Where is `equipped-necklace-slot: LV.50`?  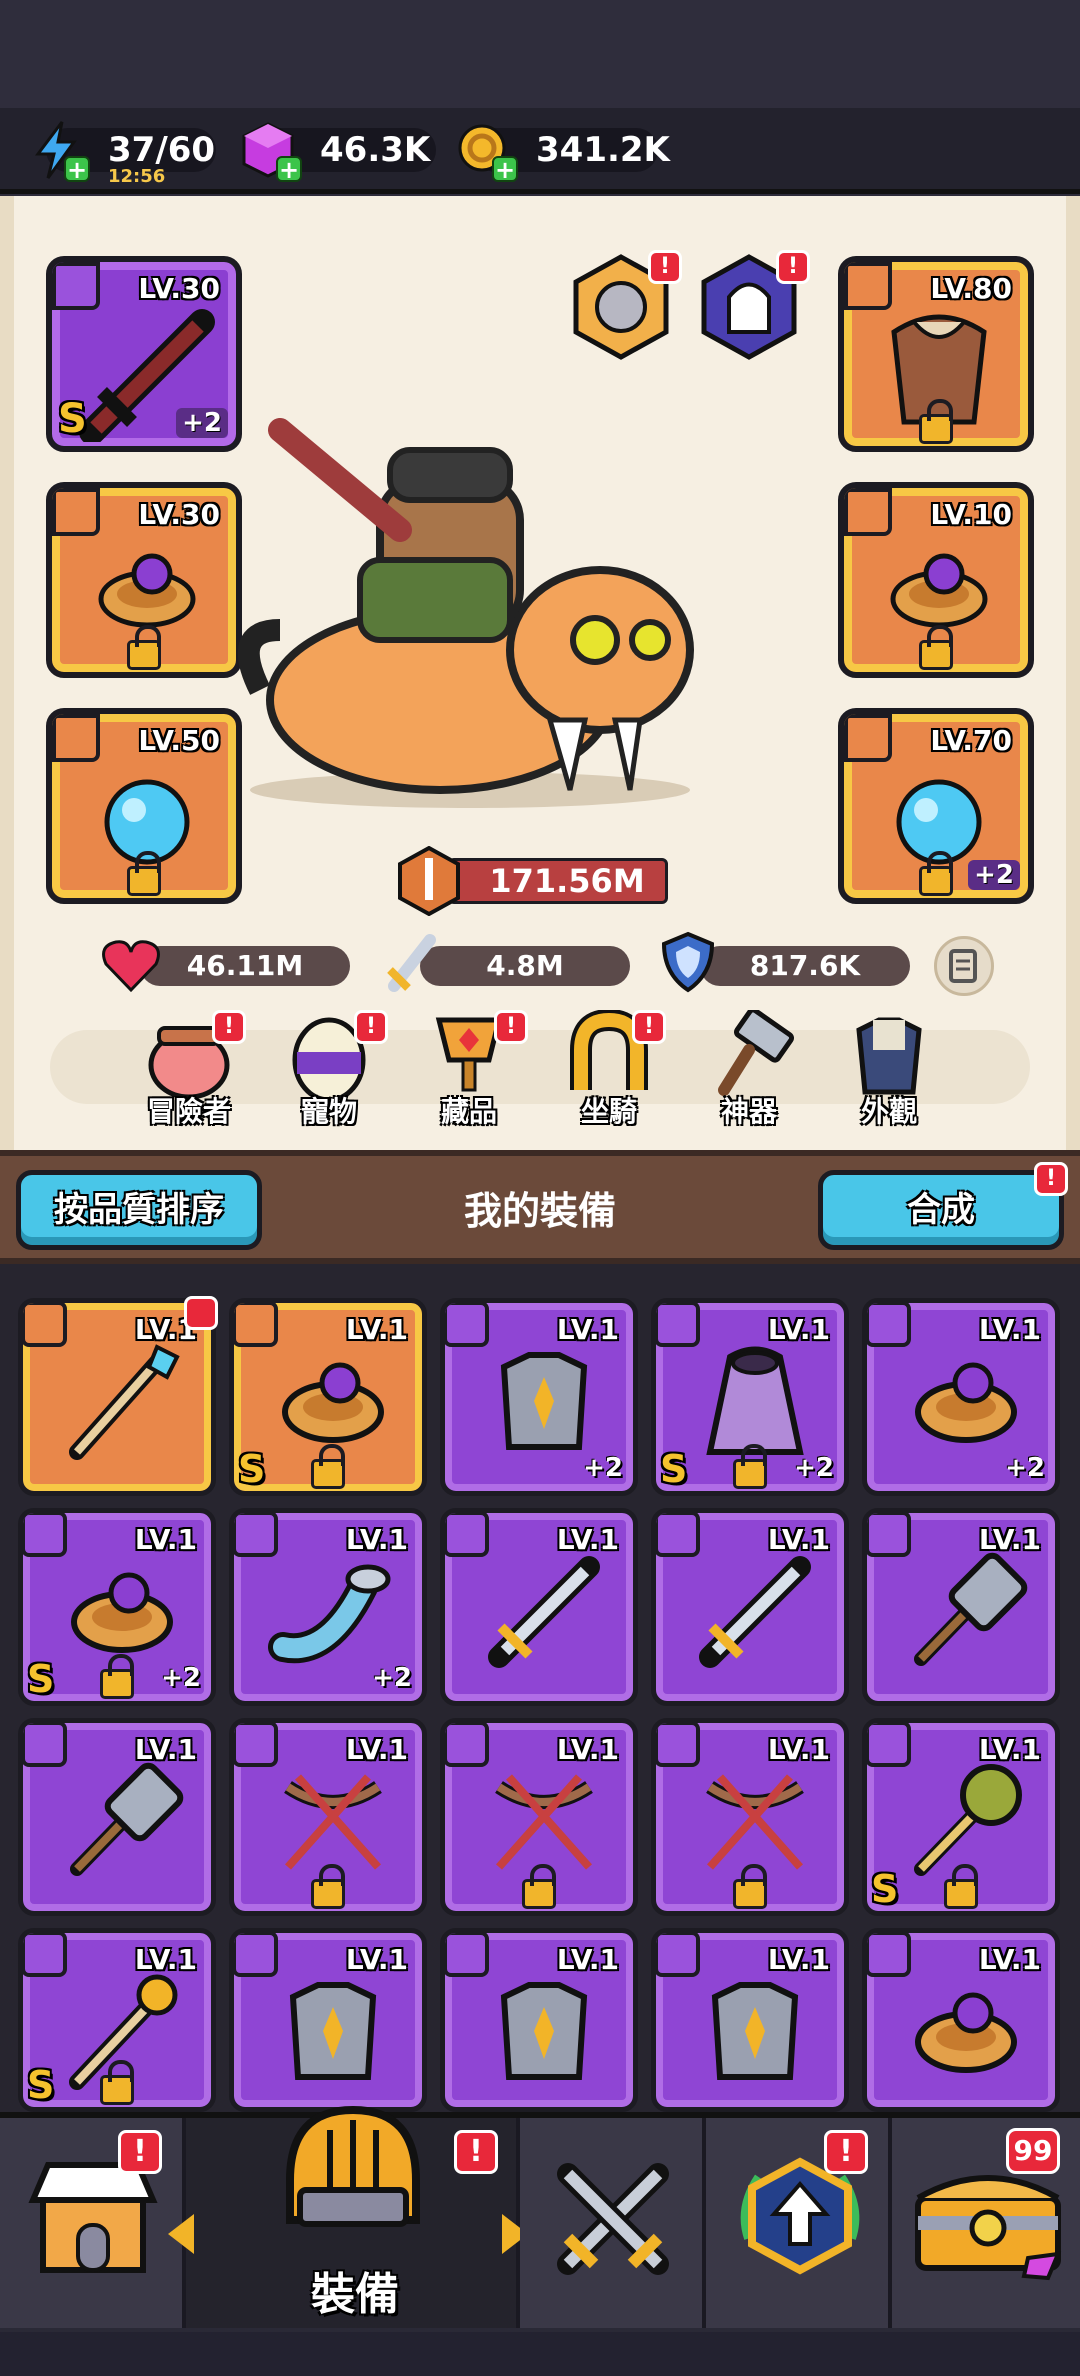
equipped-necklace-slot: LV.50 is located at coordinates (144, 806).